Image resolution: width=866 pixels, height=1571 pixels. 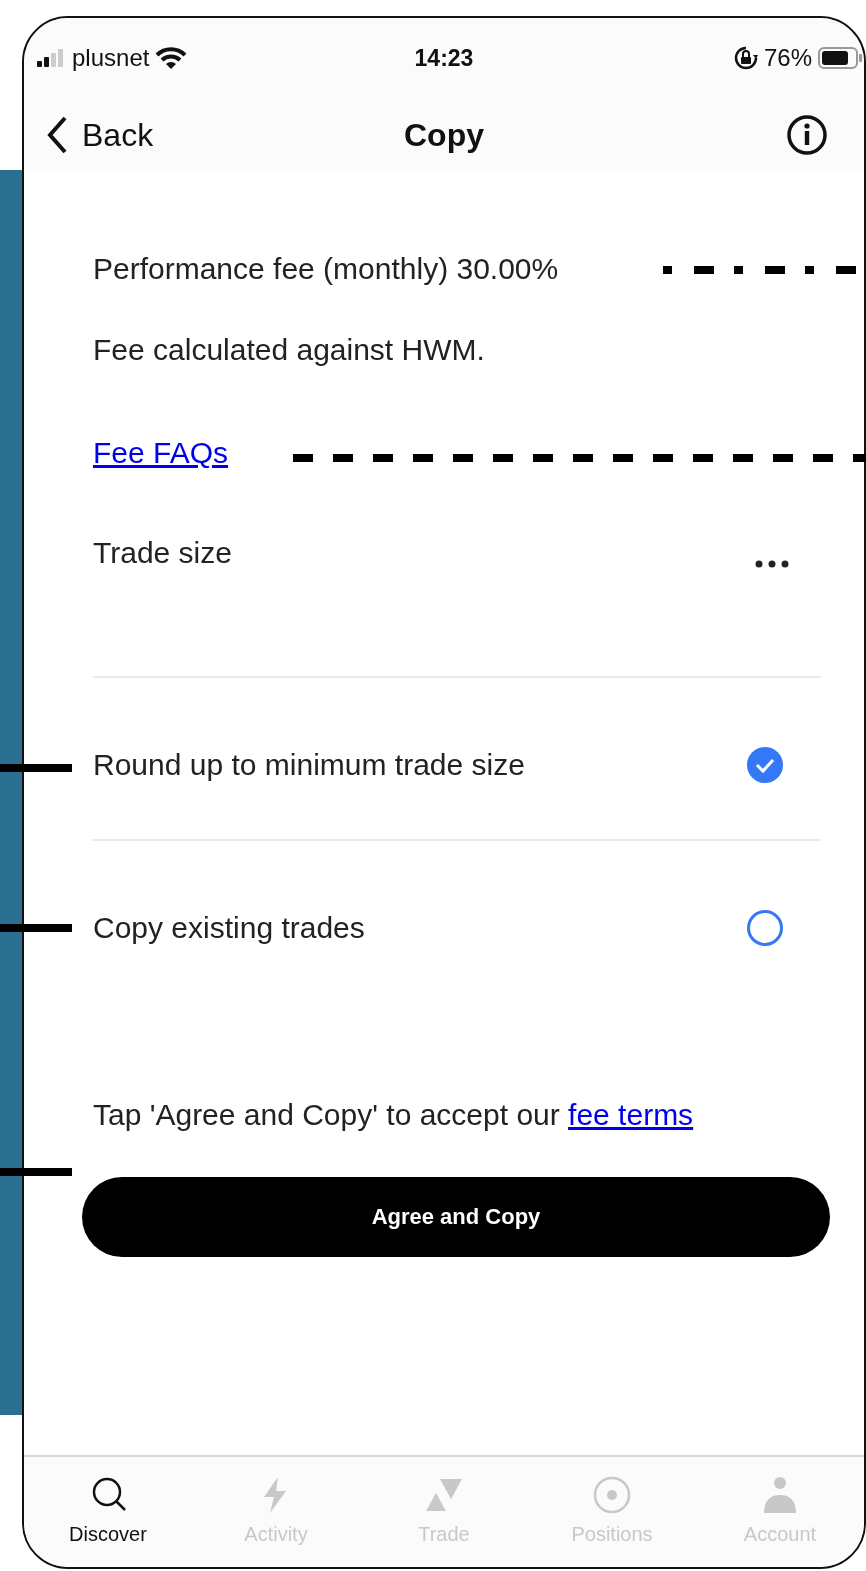 What do you see at coordinates (631, 1114) in the screenshot?
I see `fee-terms-link: fee terms` at bounding box center [631, 1114].